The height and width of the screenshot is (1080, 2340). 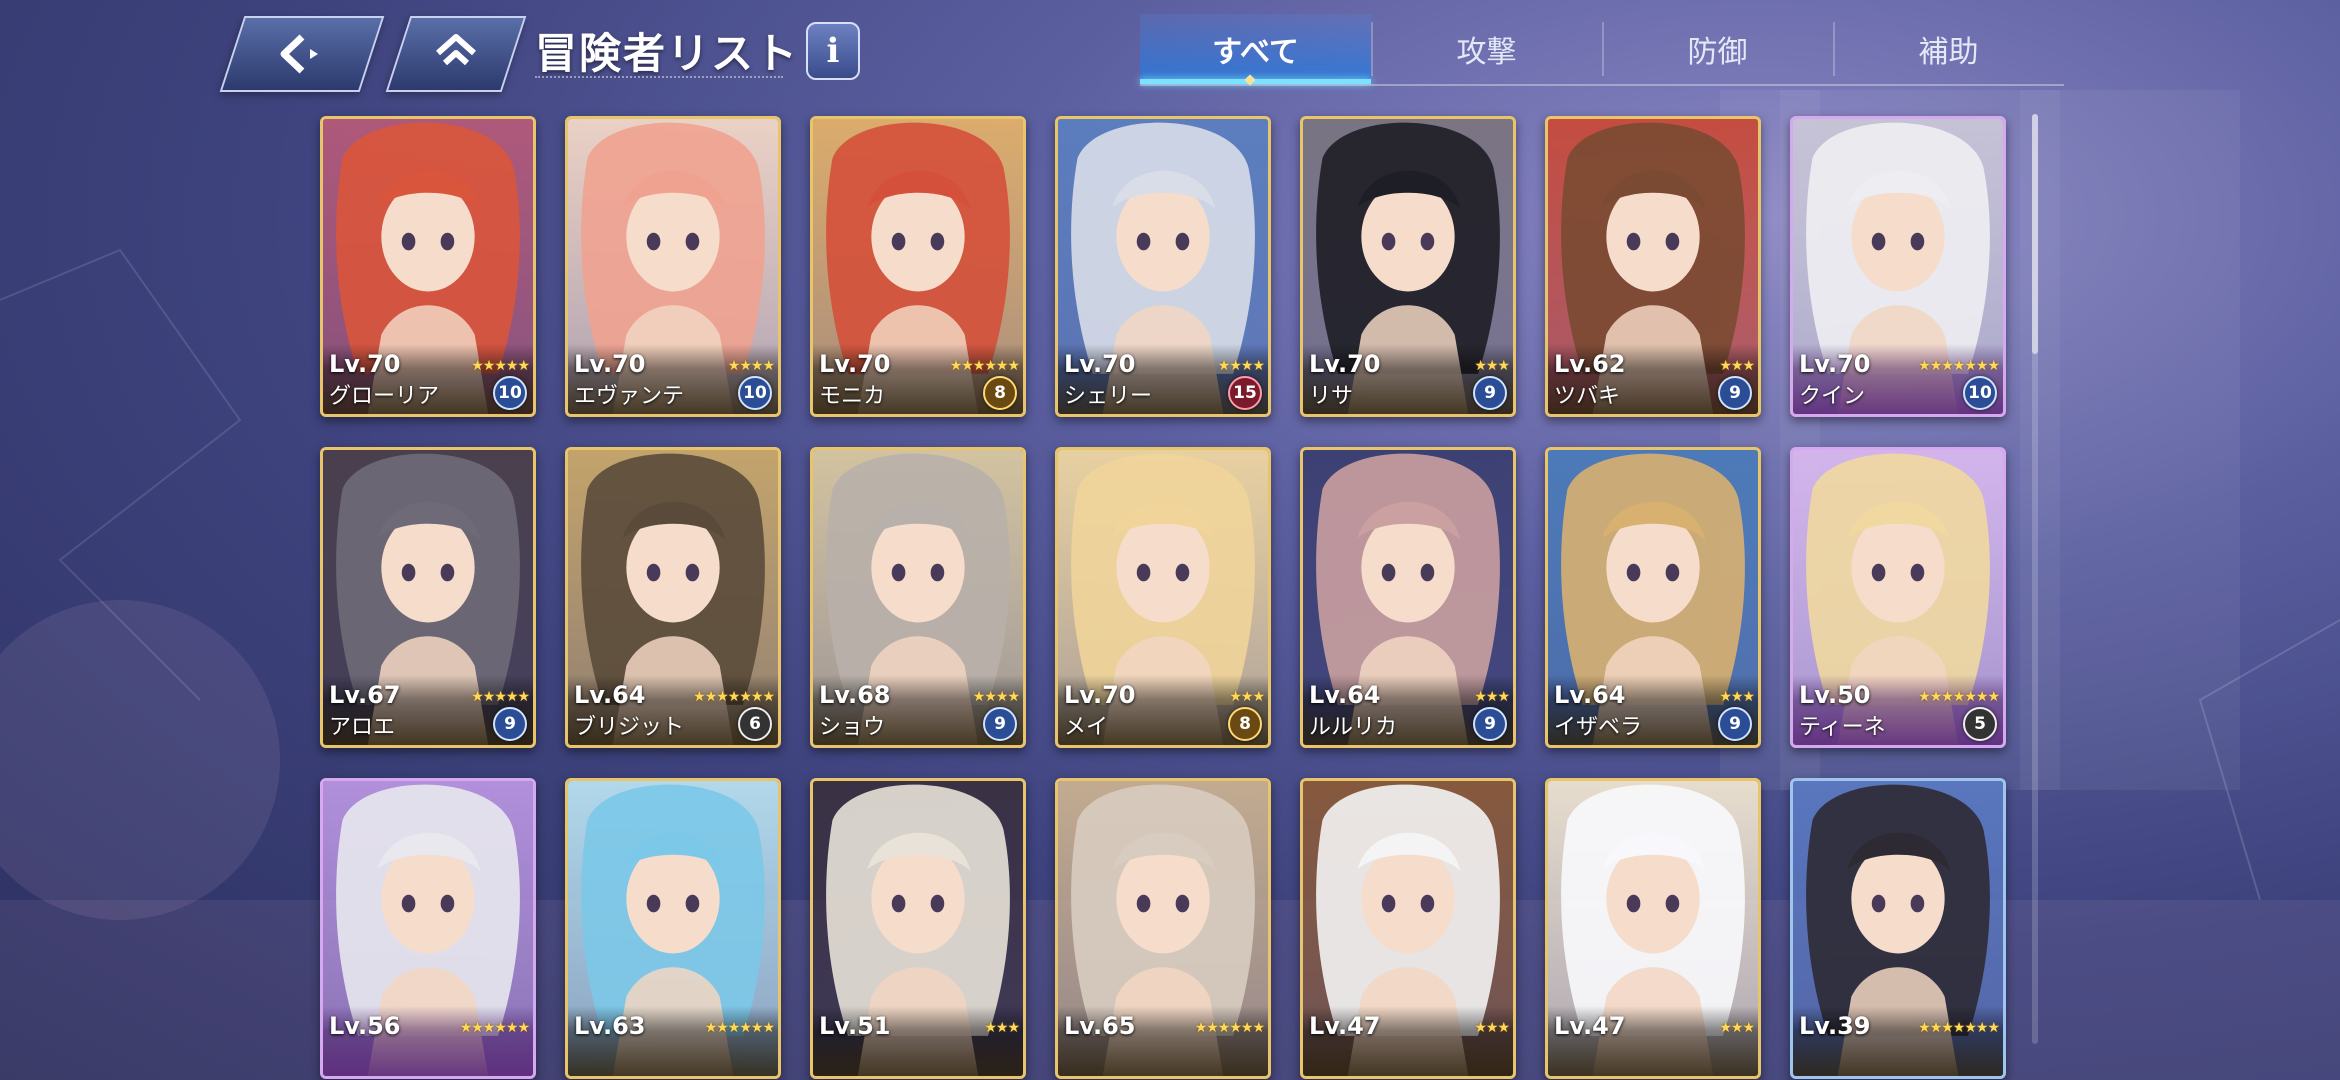 I want to click on character-name: アロエ, so click(x=362, y=727).